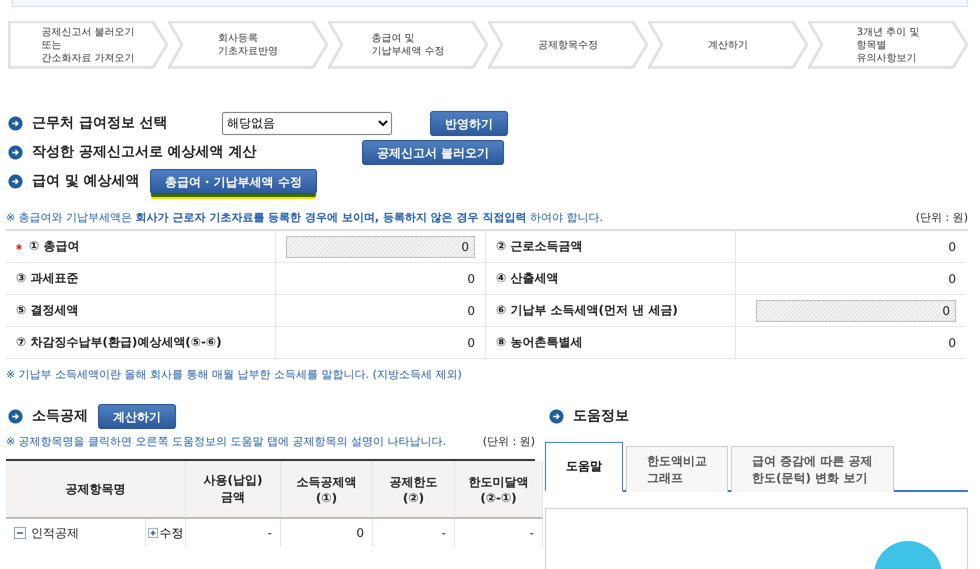 The width and height of the screenshot is (980, 569). What do you see at coordinates (408, 45) in the screenshot?
I see `step-label: 총급여 및 기납부세액 수정` at bounding box center [408, 45].